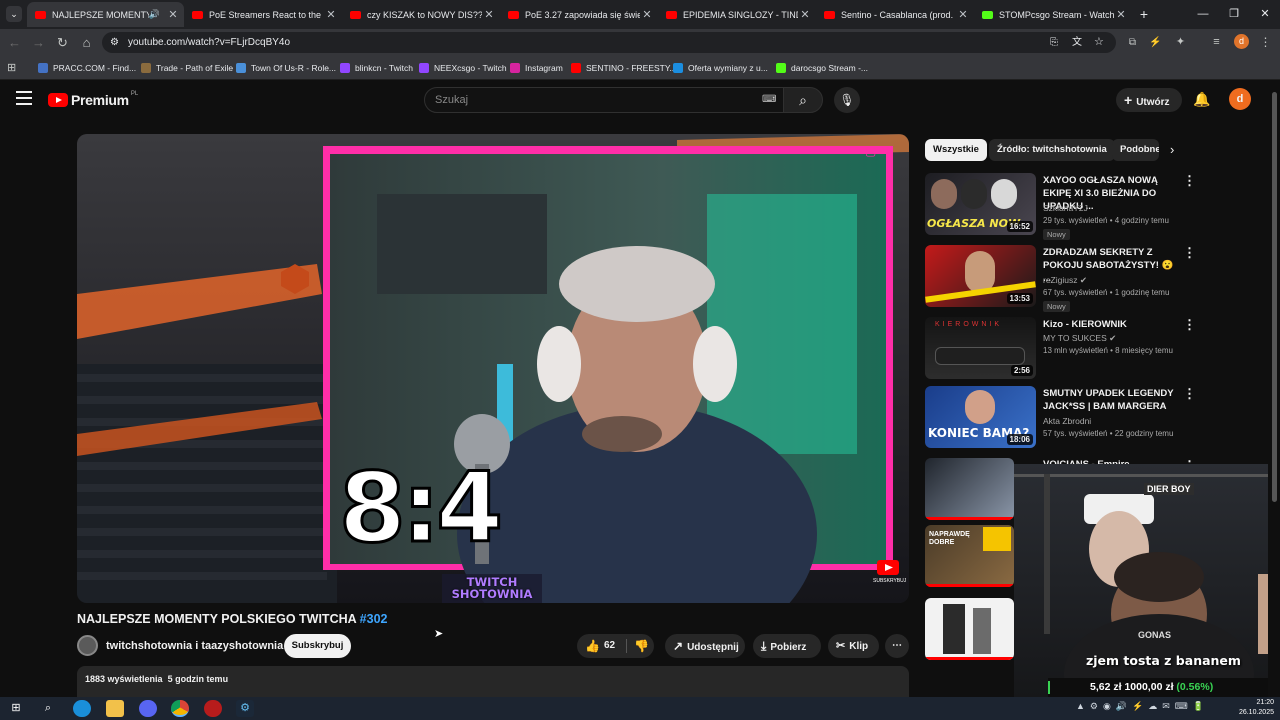  Describe the element at coordinates (14, 14) in the screenshot. I see `tab-search-icon: ⌄` at that location.